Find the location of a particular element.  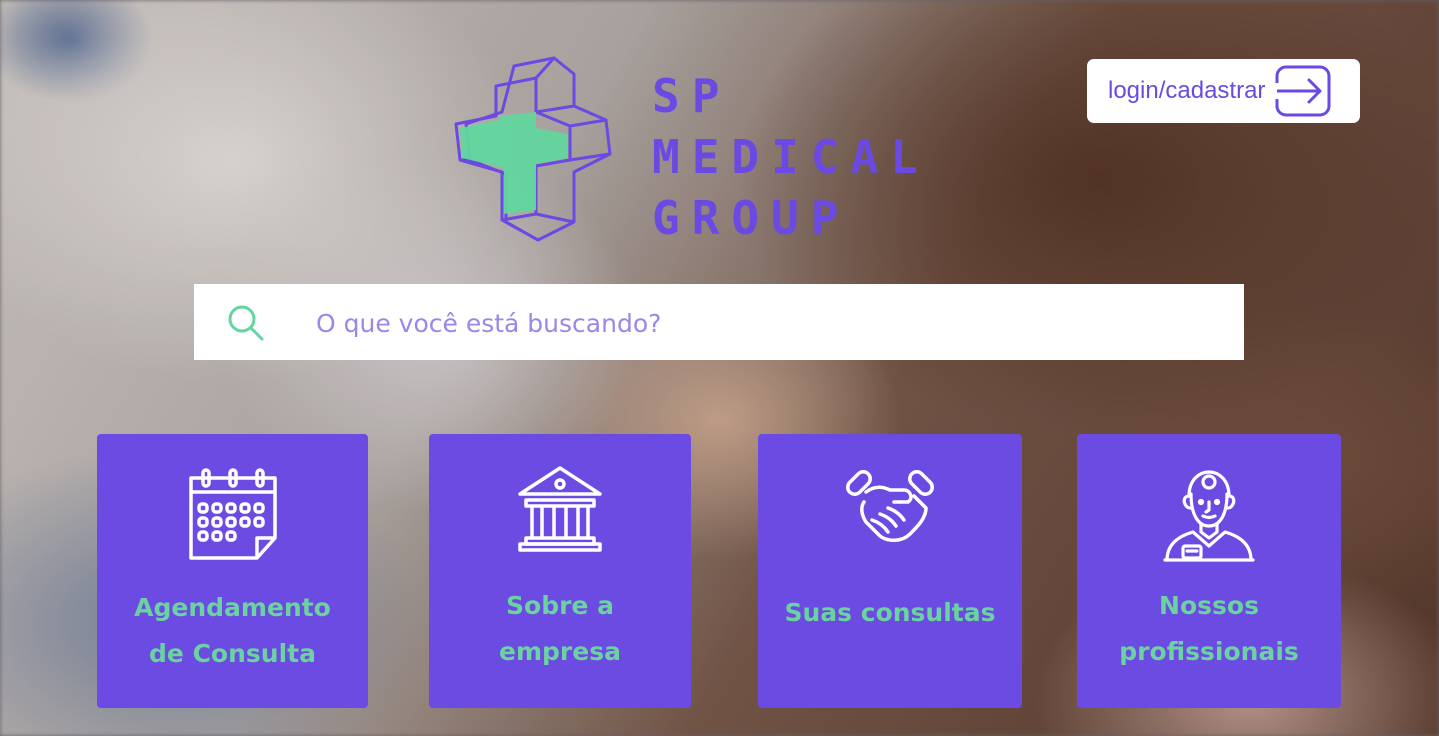

logo-wordmark: SP MEDICAL GROUP is located at coordinates (791, 157).